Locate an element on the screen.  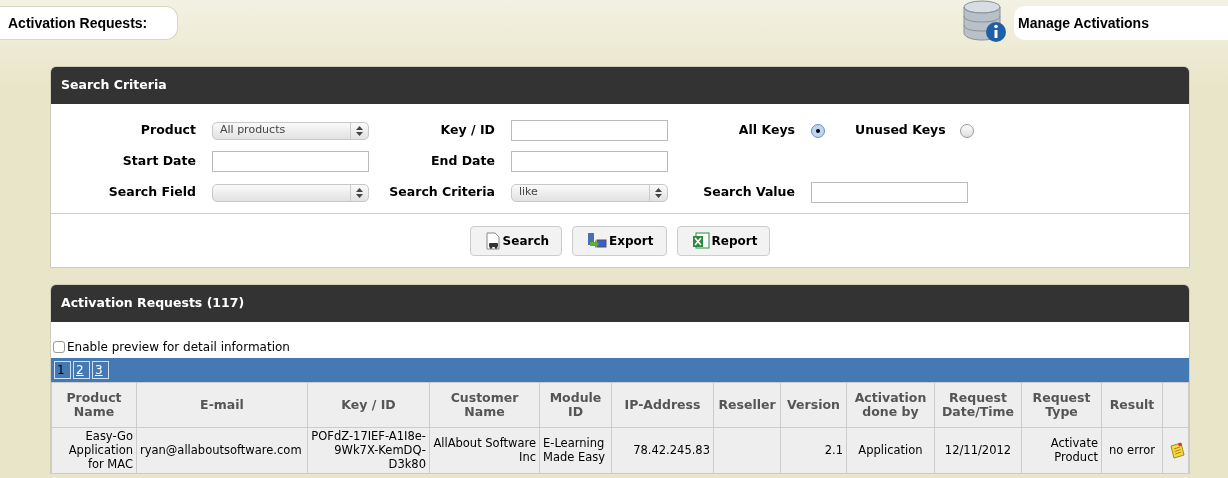
table-cell: AllAbout Software Inc is located at coordinates (484, 449).